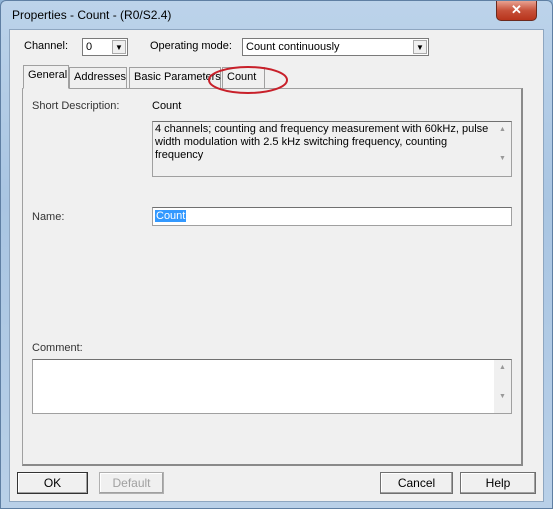  Describe the element at coordinates (293, 47) in the screenshot. I see `operating-mode-value: Count continuously` at that location.